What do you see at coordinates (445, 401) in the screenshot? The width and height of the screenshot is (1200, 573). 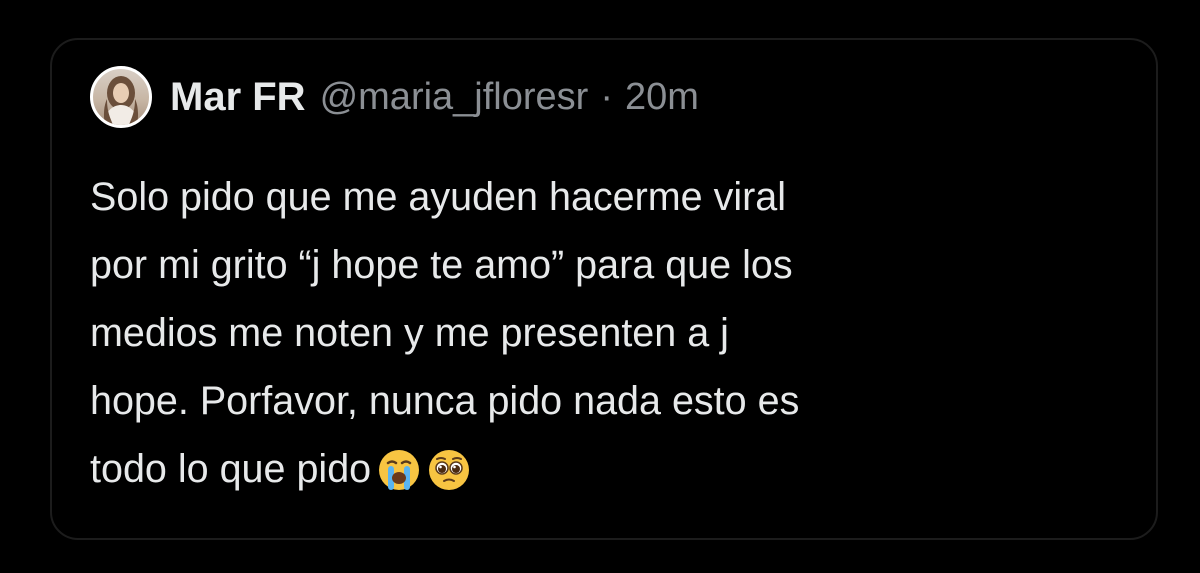 I see `tweet-text-line: hope. Porfavor, nunca pido nada esto es` at bounding box center [445, 401].